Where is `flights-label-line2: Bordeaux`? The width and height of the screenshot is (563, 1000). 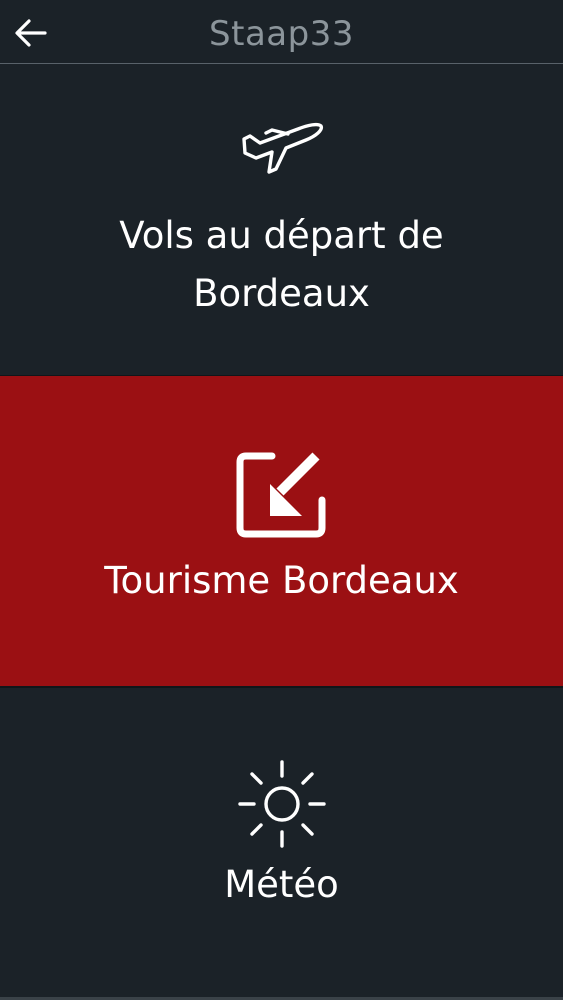
flights-label-line2: Bordeaux is located at coordinates (281, 293).